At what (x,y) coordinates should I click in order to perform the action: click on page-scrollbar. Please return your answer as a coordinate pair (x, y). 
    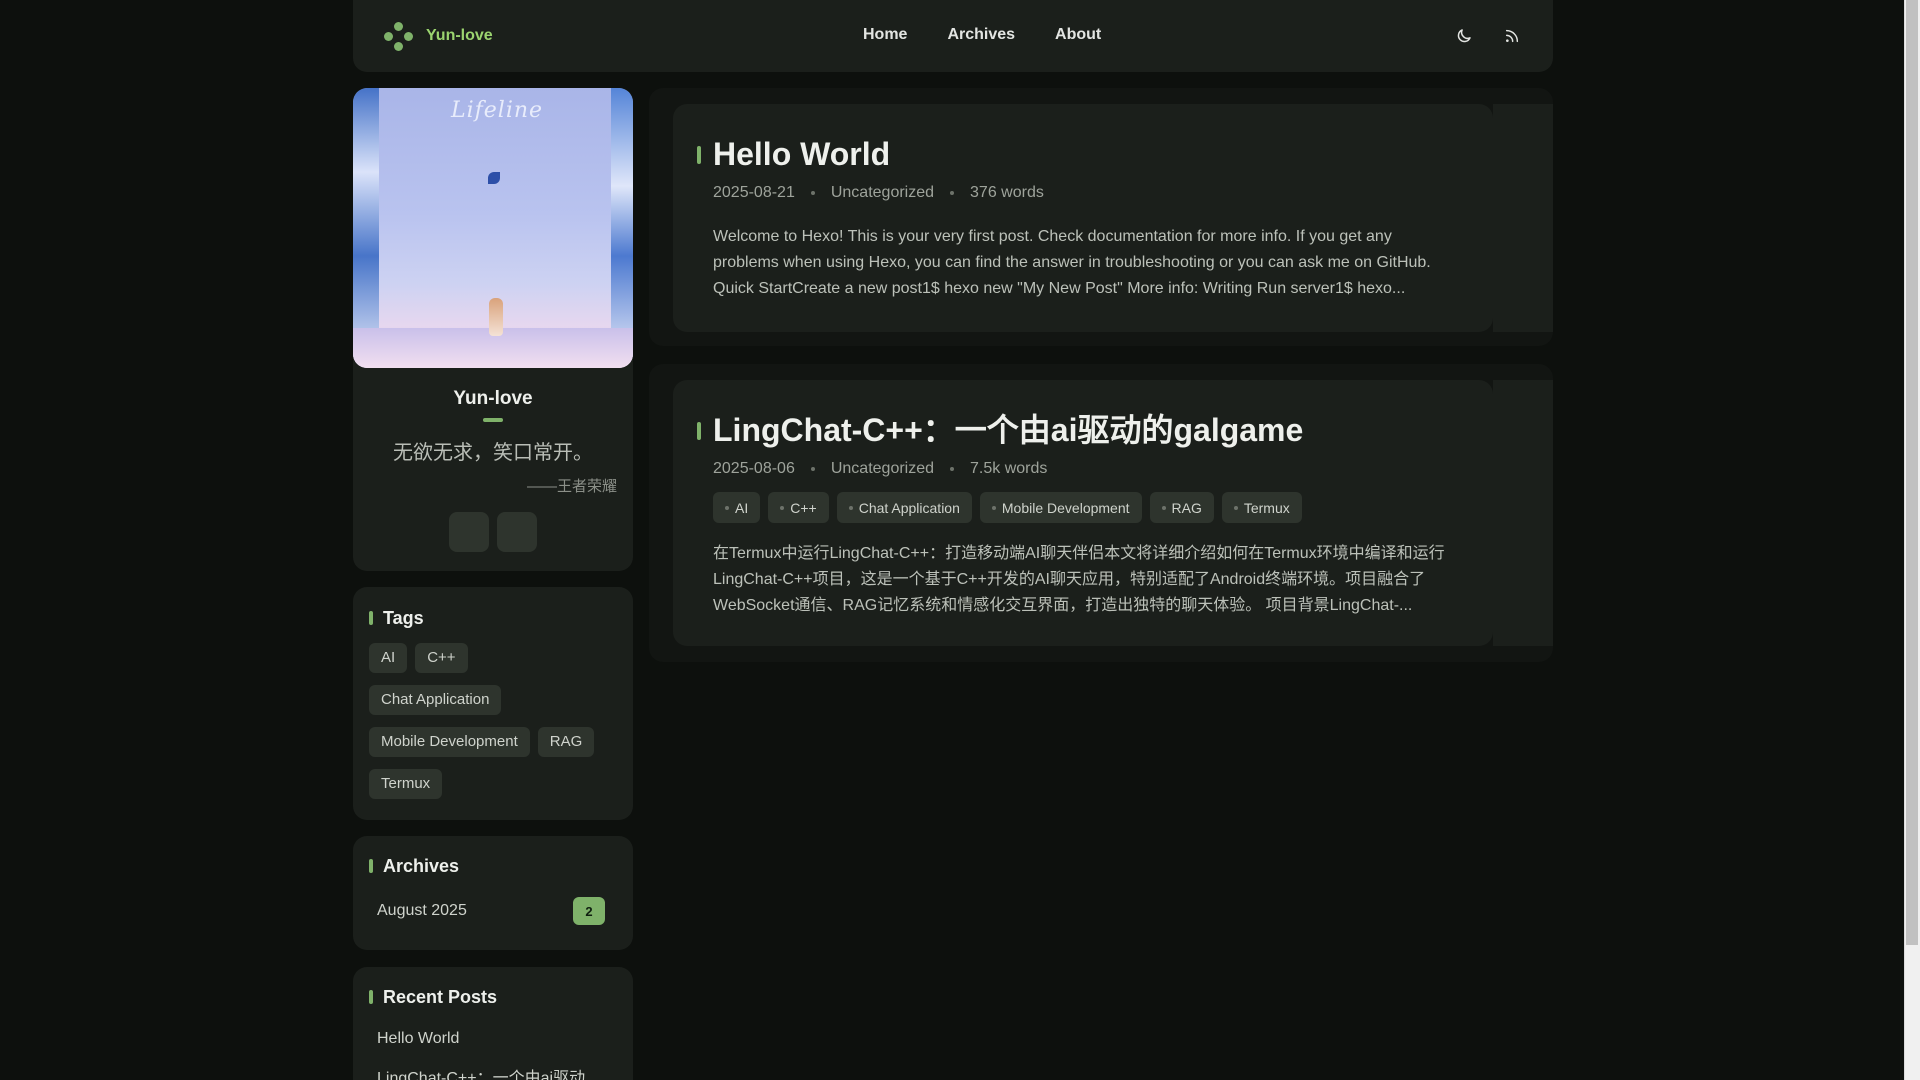
    Looking at the image, I should click on (1912, 540).